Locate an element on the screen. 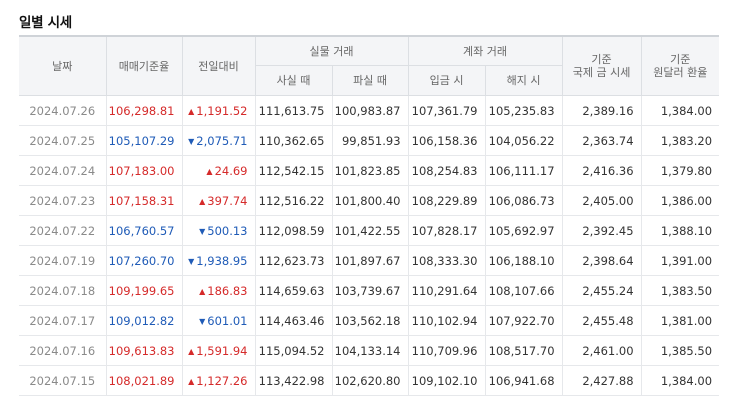  cell-sell: 103,739.67 is located at coordinates (370, 290).